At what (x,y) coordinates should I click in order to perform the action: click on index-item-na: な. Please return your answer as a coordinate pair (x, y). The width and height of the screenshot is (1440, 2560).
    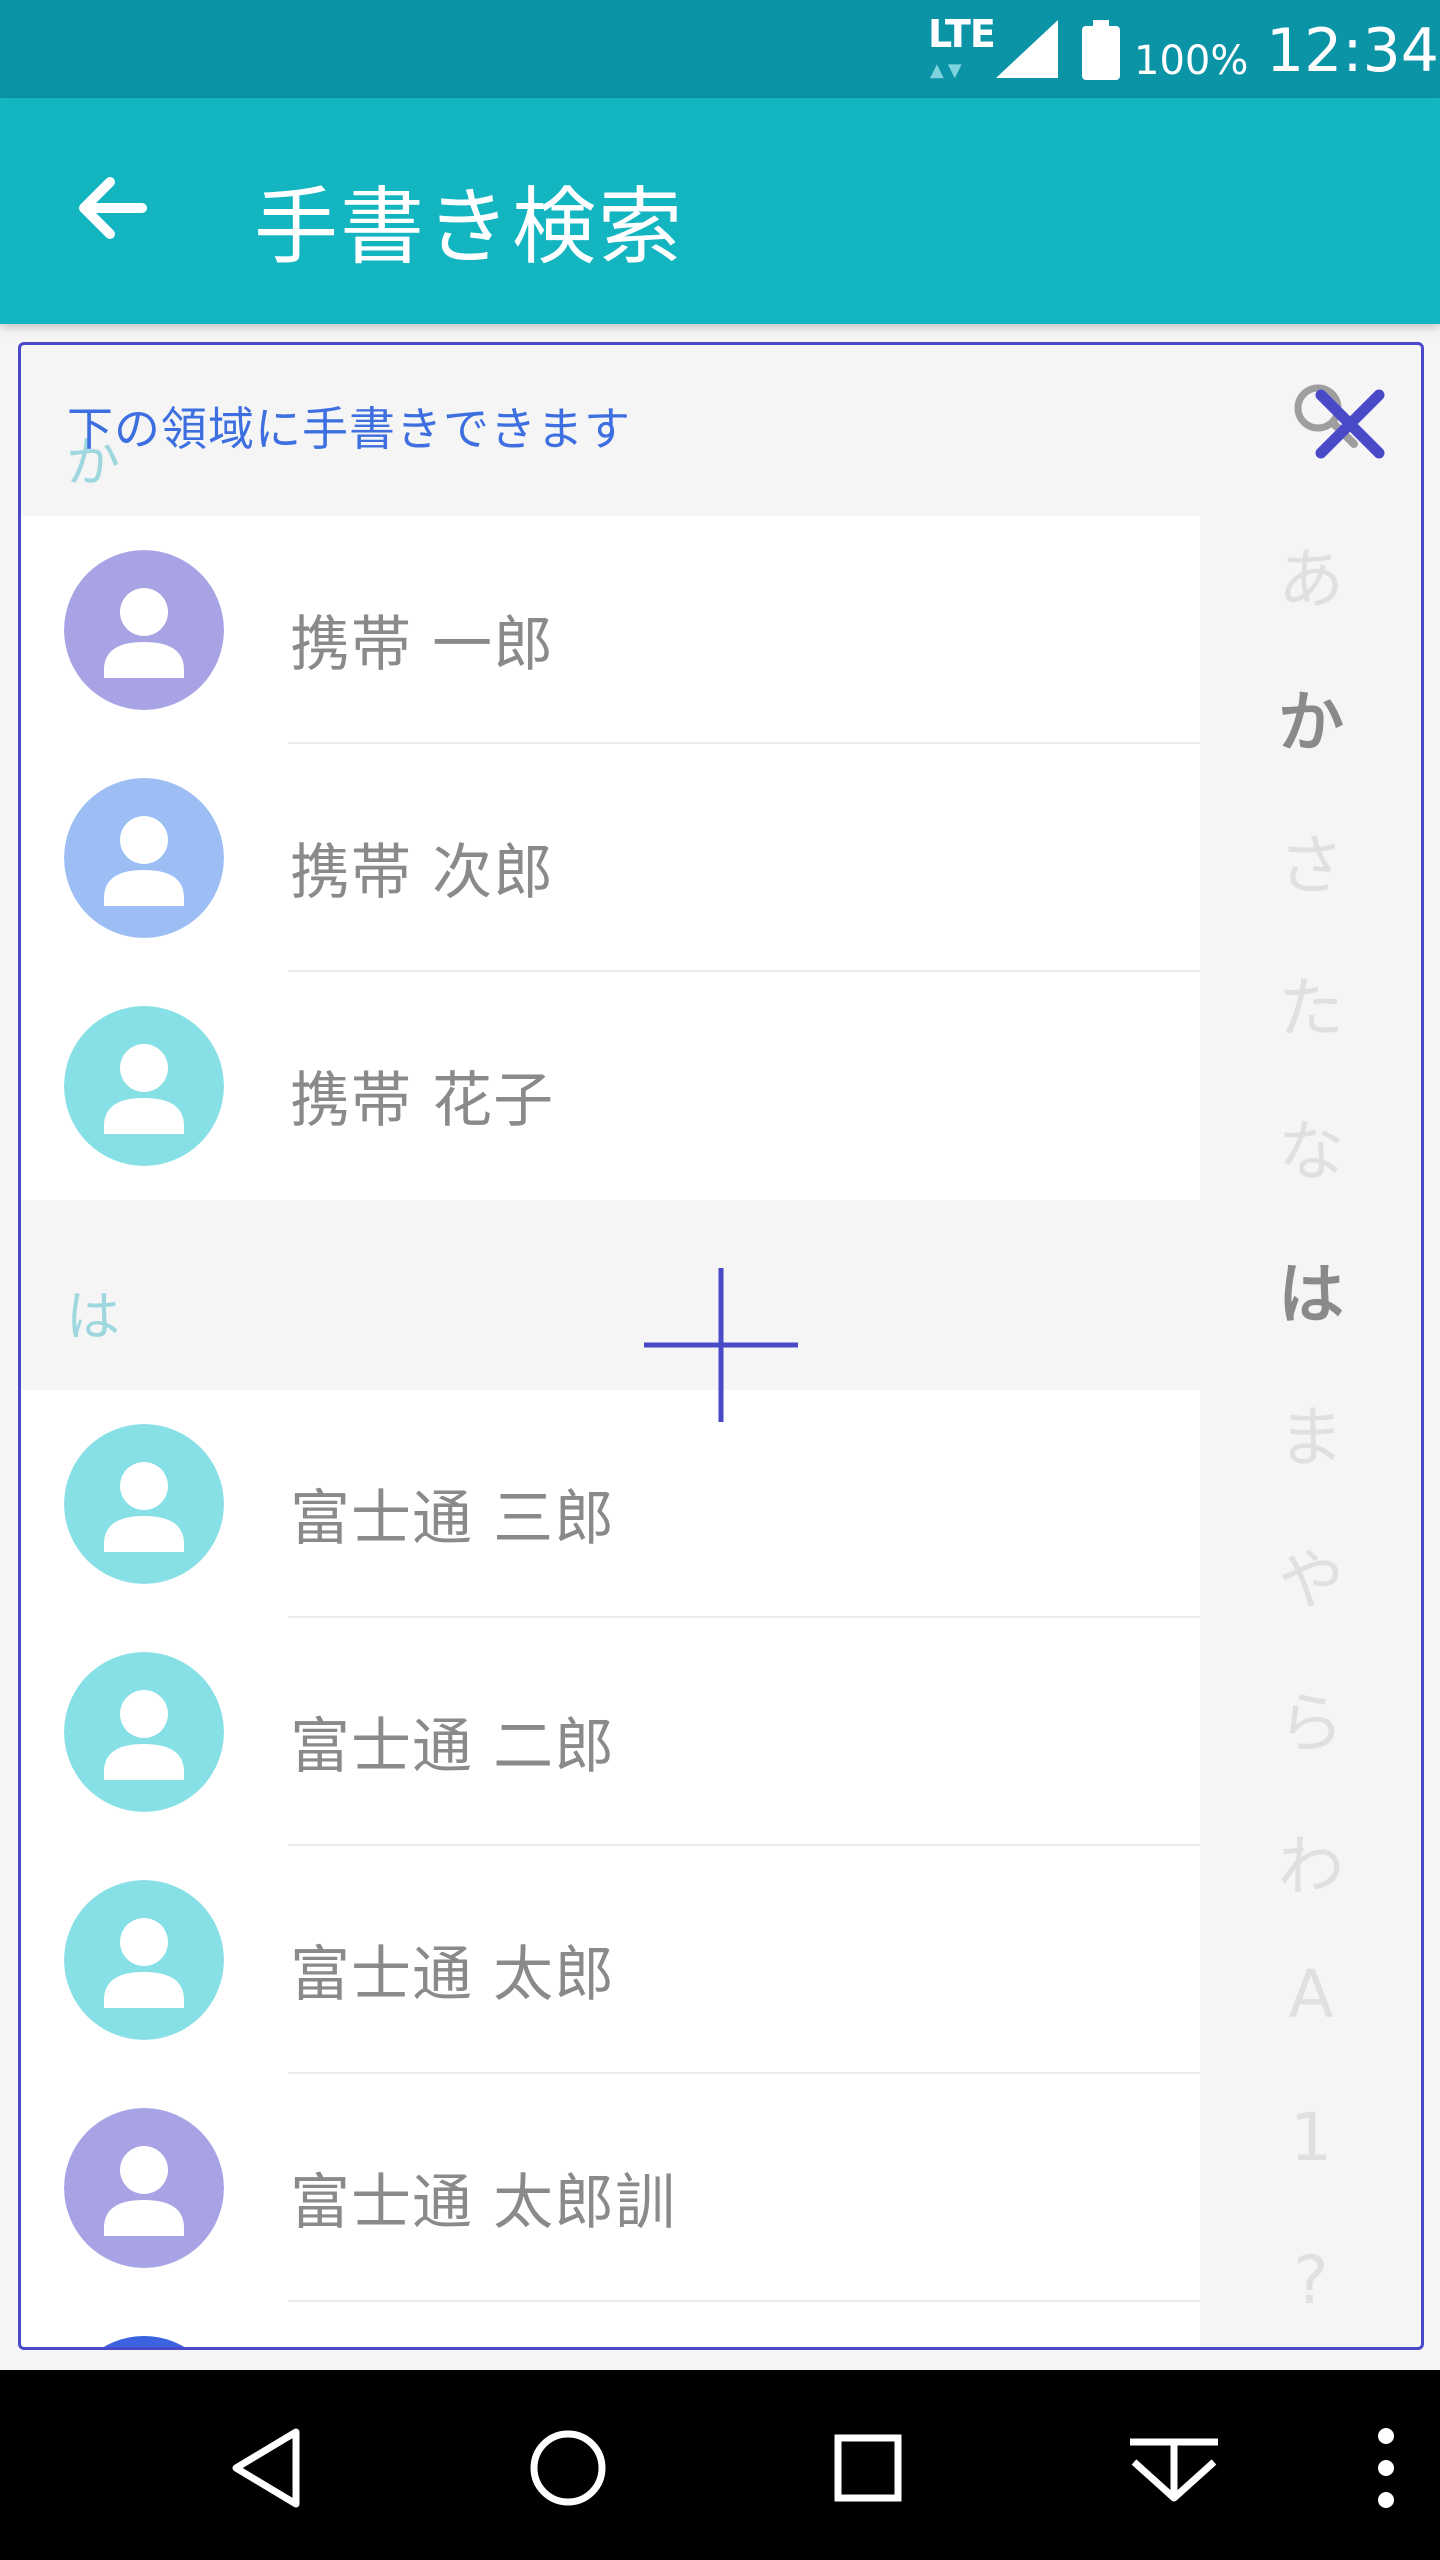
    Looking at the image, I should click on (1311, 1146).